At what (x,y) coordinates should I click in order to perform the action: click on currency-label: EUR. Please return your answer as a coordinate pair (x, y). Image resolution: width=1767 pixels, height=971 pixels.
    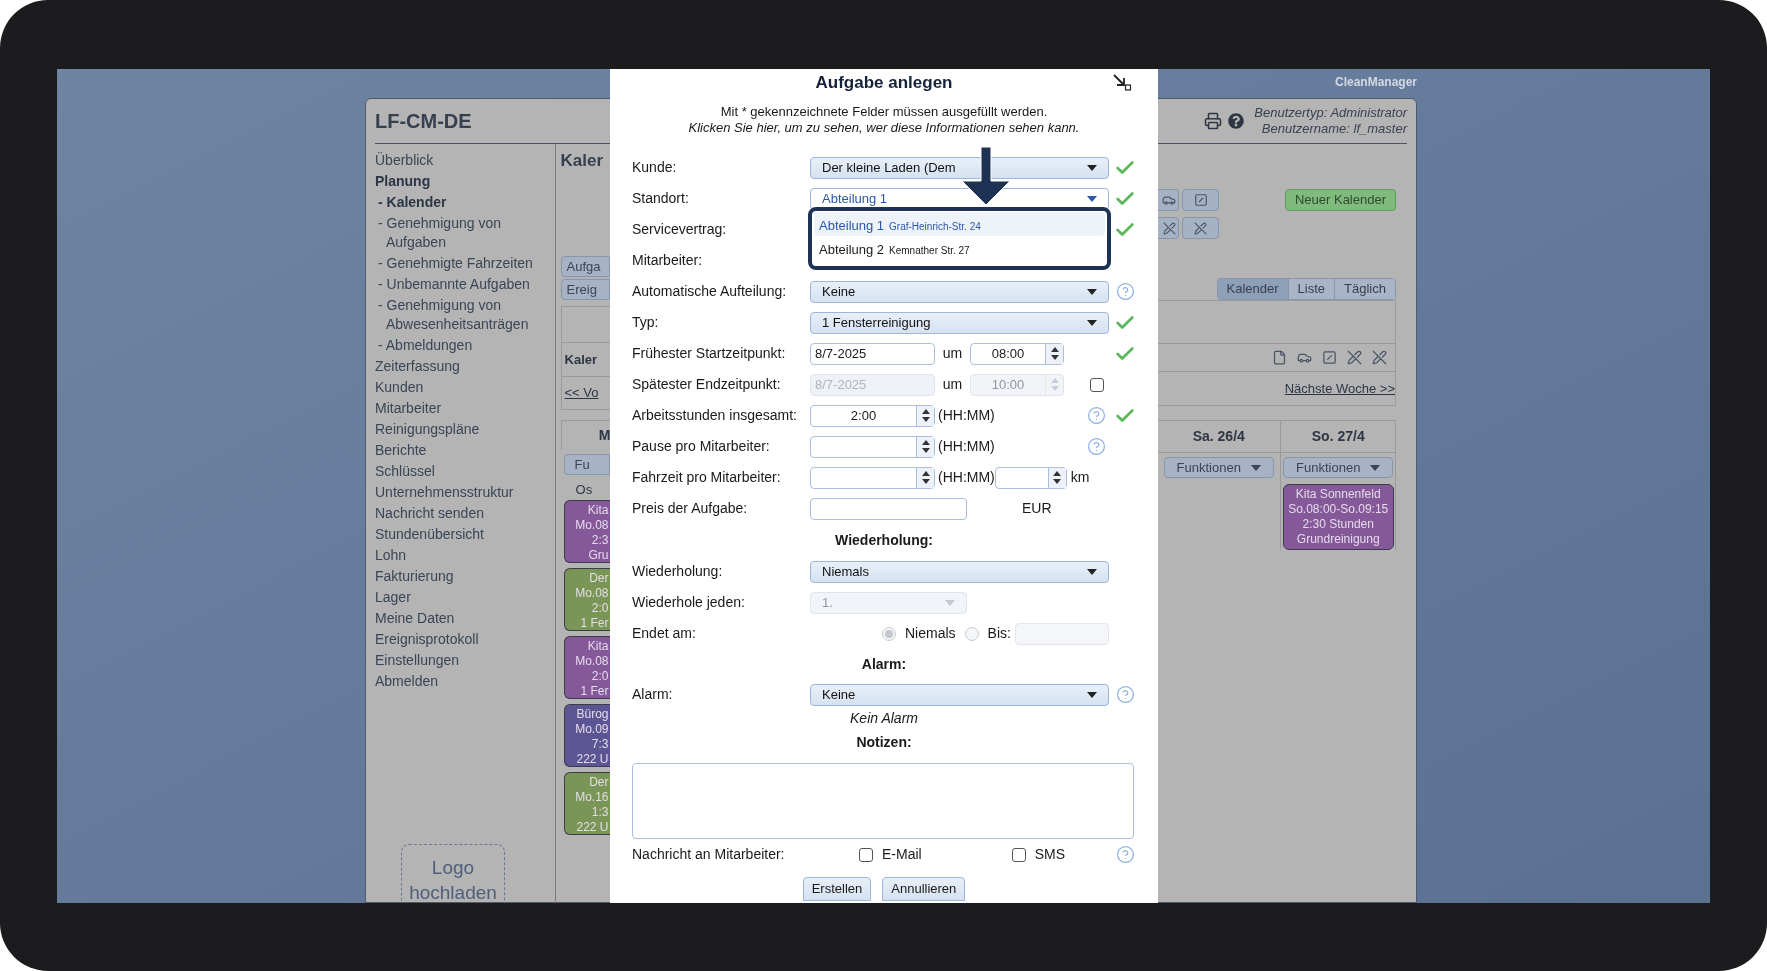
    Looking at the image, I should click on (1037, 508).